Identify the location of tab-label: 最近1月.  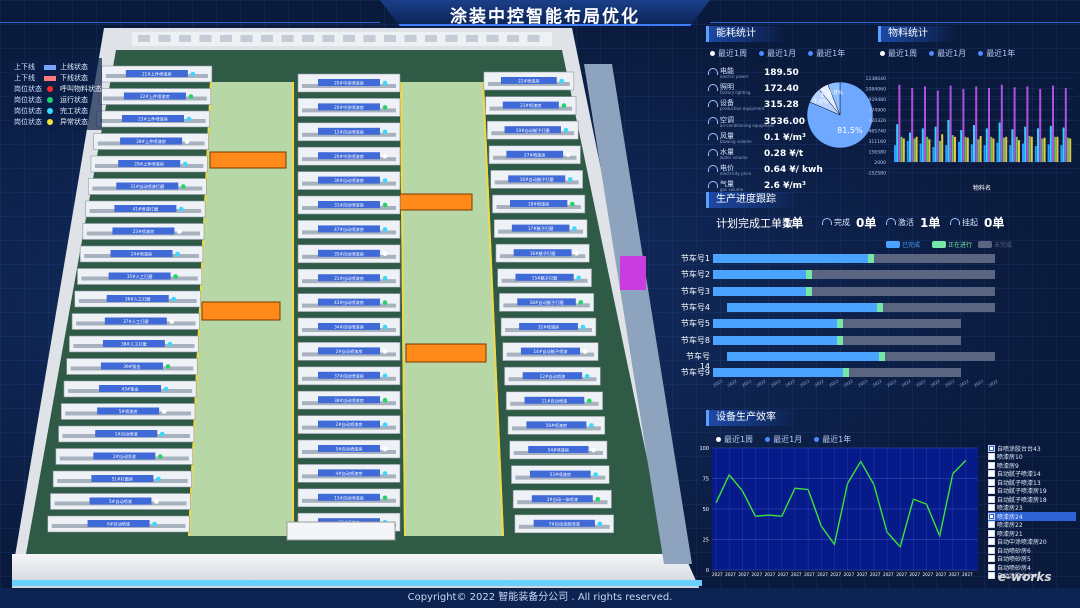
(951, 53).